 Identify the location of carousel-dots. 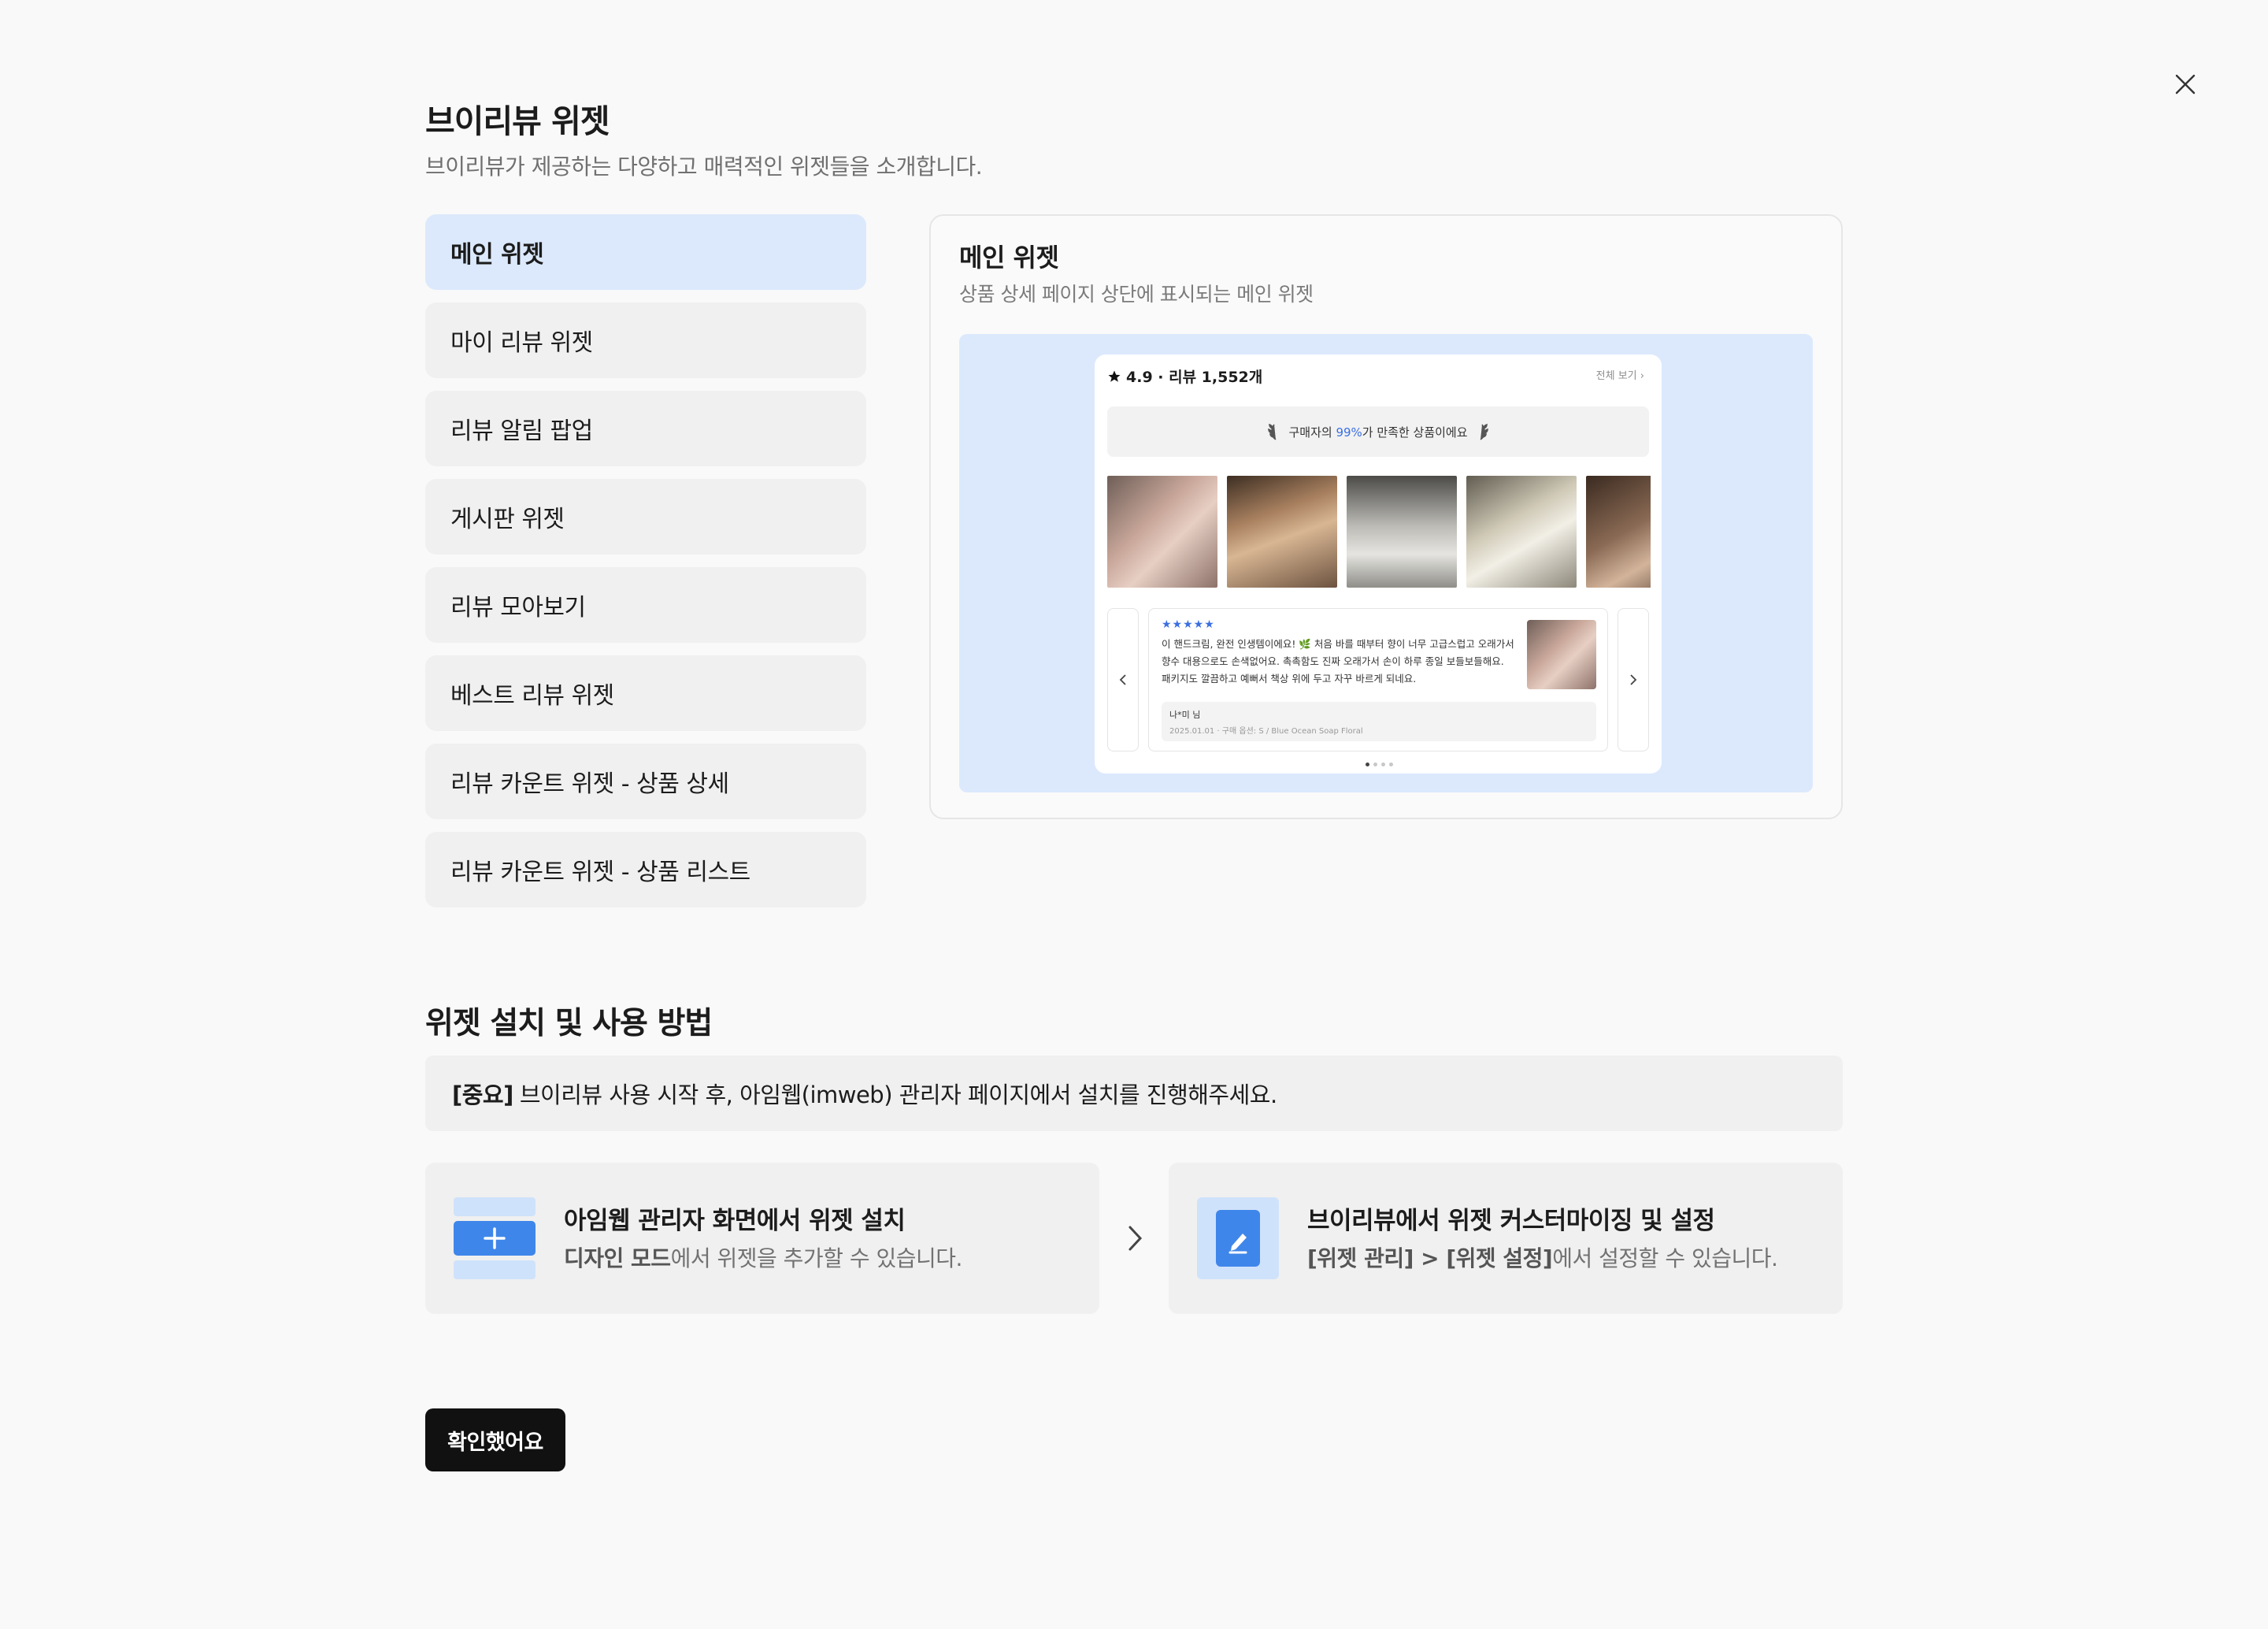
(1379, 764).